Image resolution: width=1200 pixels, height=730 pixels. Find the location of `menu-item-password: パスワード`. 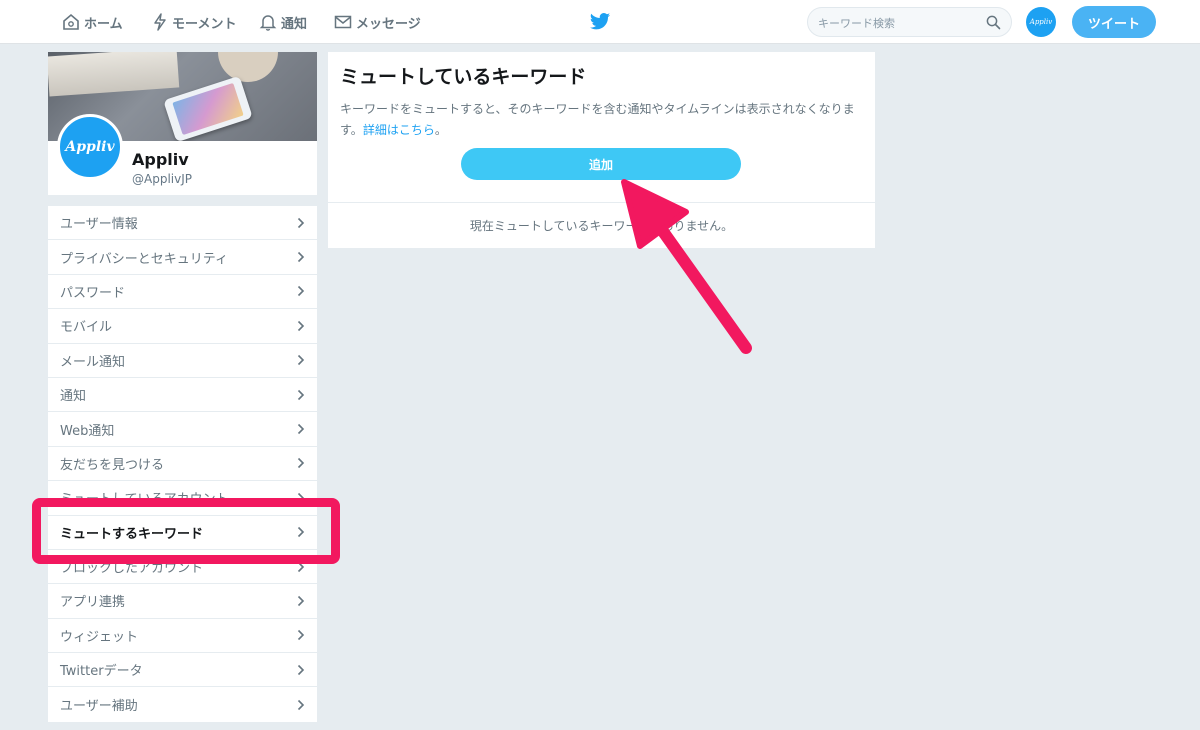

menu-item-password: パスワード is located at coordinates (182, 292).